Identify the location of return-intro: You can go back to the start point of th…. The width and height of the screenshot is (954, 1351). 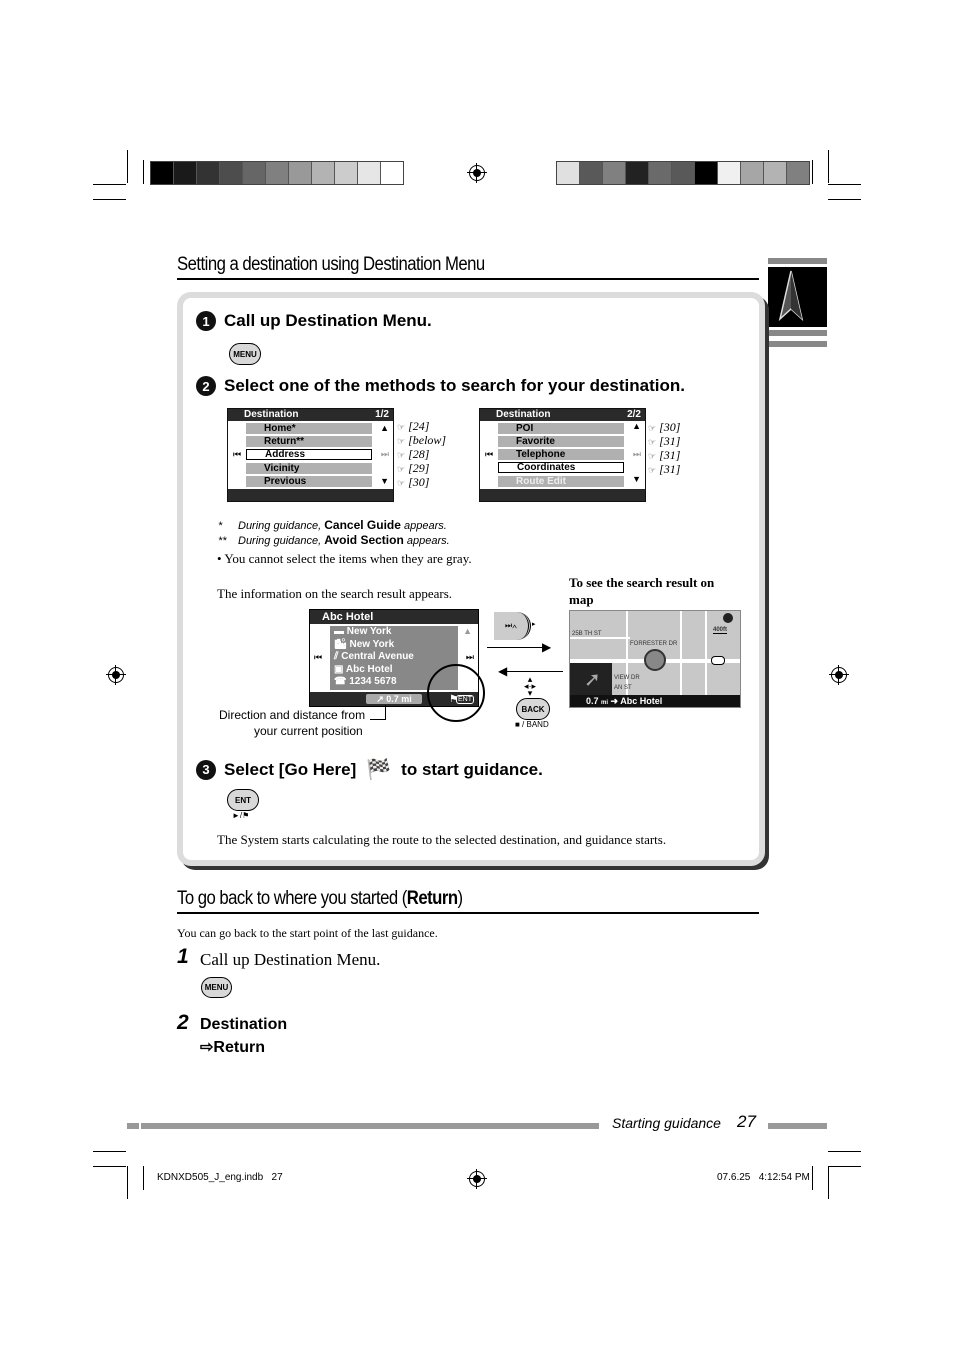
(307, 933).